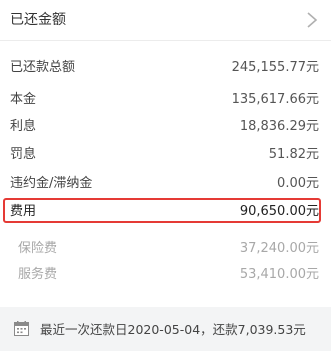 This screenshot has height=351, width=331. What do you see at coordinates (165, 20) in the screenshot?
I see `repaid-amount-header: 已还金额` at bounding box center [165, 20].